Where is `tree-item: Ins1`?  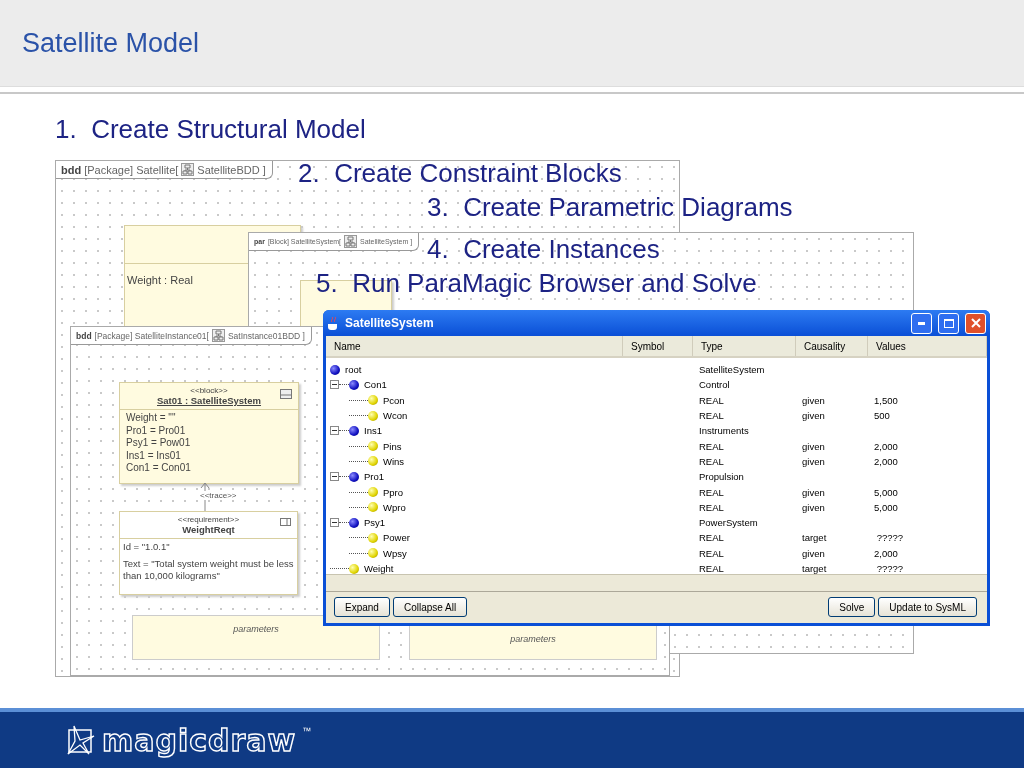
tree-item: Ins1 is located at coordinates (373, 431).